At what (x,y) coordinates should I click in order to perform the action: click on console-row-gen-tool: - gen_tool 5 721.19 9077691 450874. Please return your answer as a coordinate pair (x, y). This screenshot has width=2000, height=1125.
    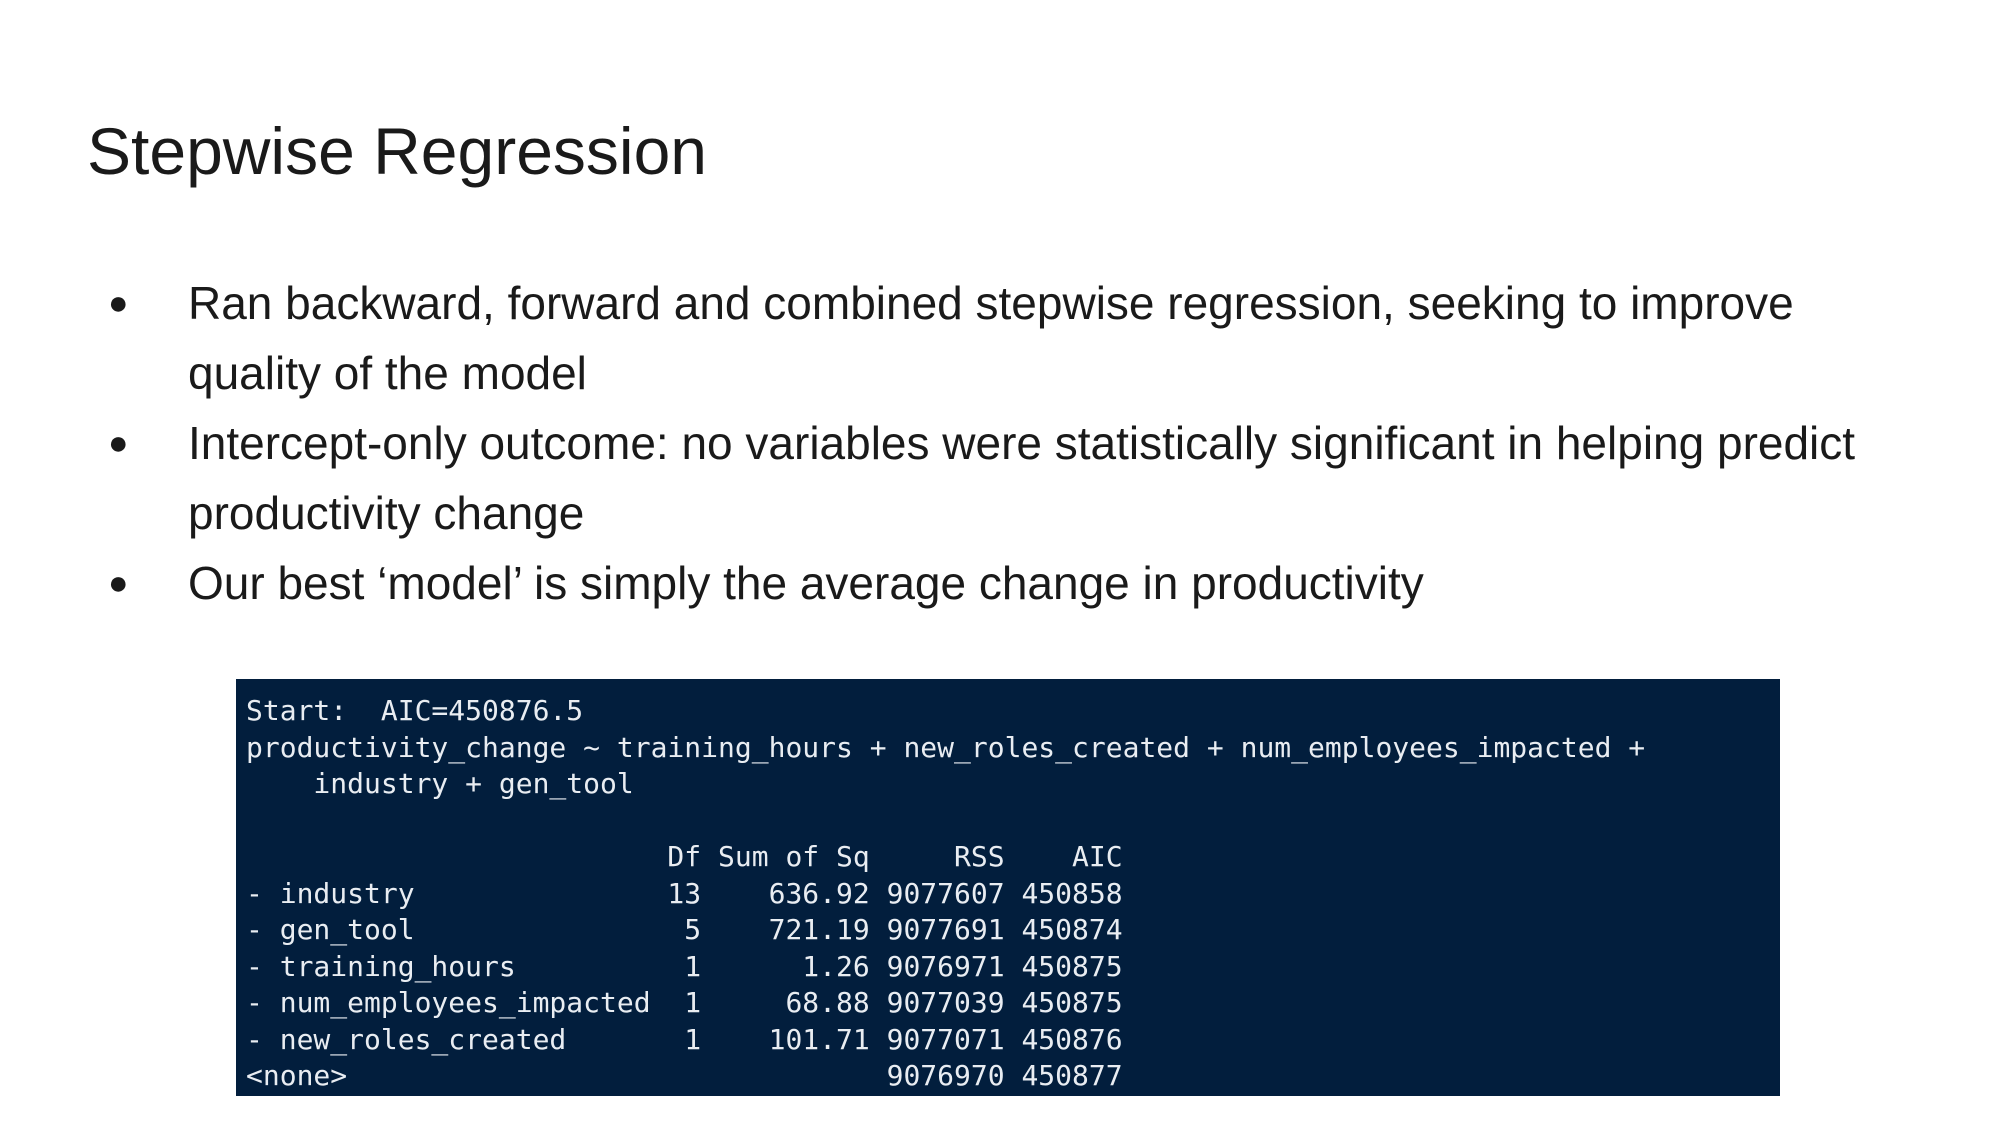
    Looking at the image, I should click on (684, 929).